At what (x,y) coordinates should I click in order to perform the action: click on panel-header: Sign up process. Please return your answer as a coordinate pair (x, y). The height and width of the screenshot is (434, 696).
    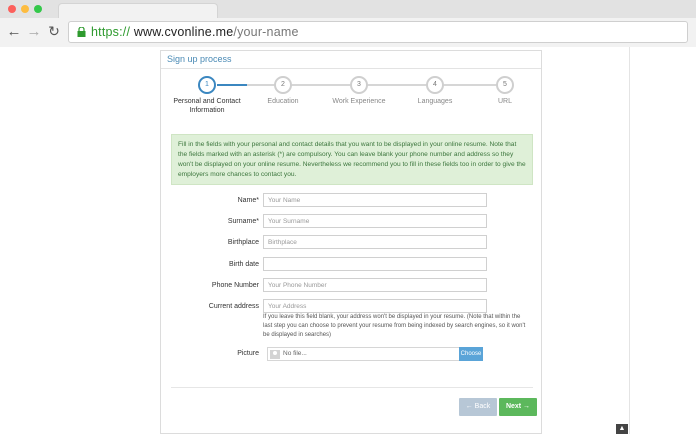
    Looking at the image, I should click on (351, 60).